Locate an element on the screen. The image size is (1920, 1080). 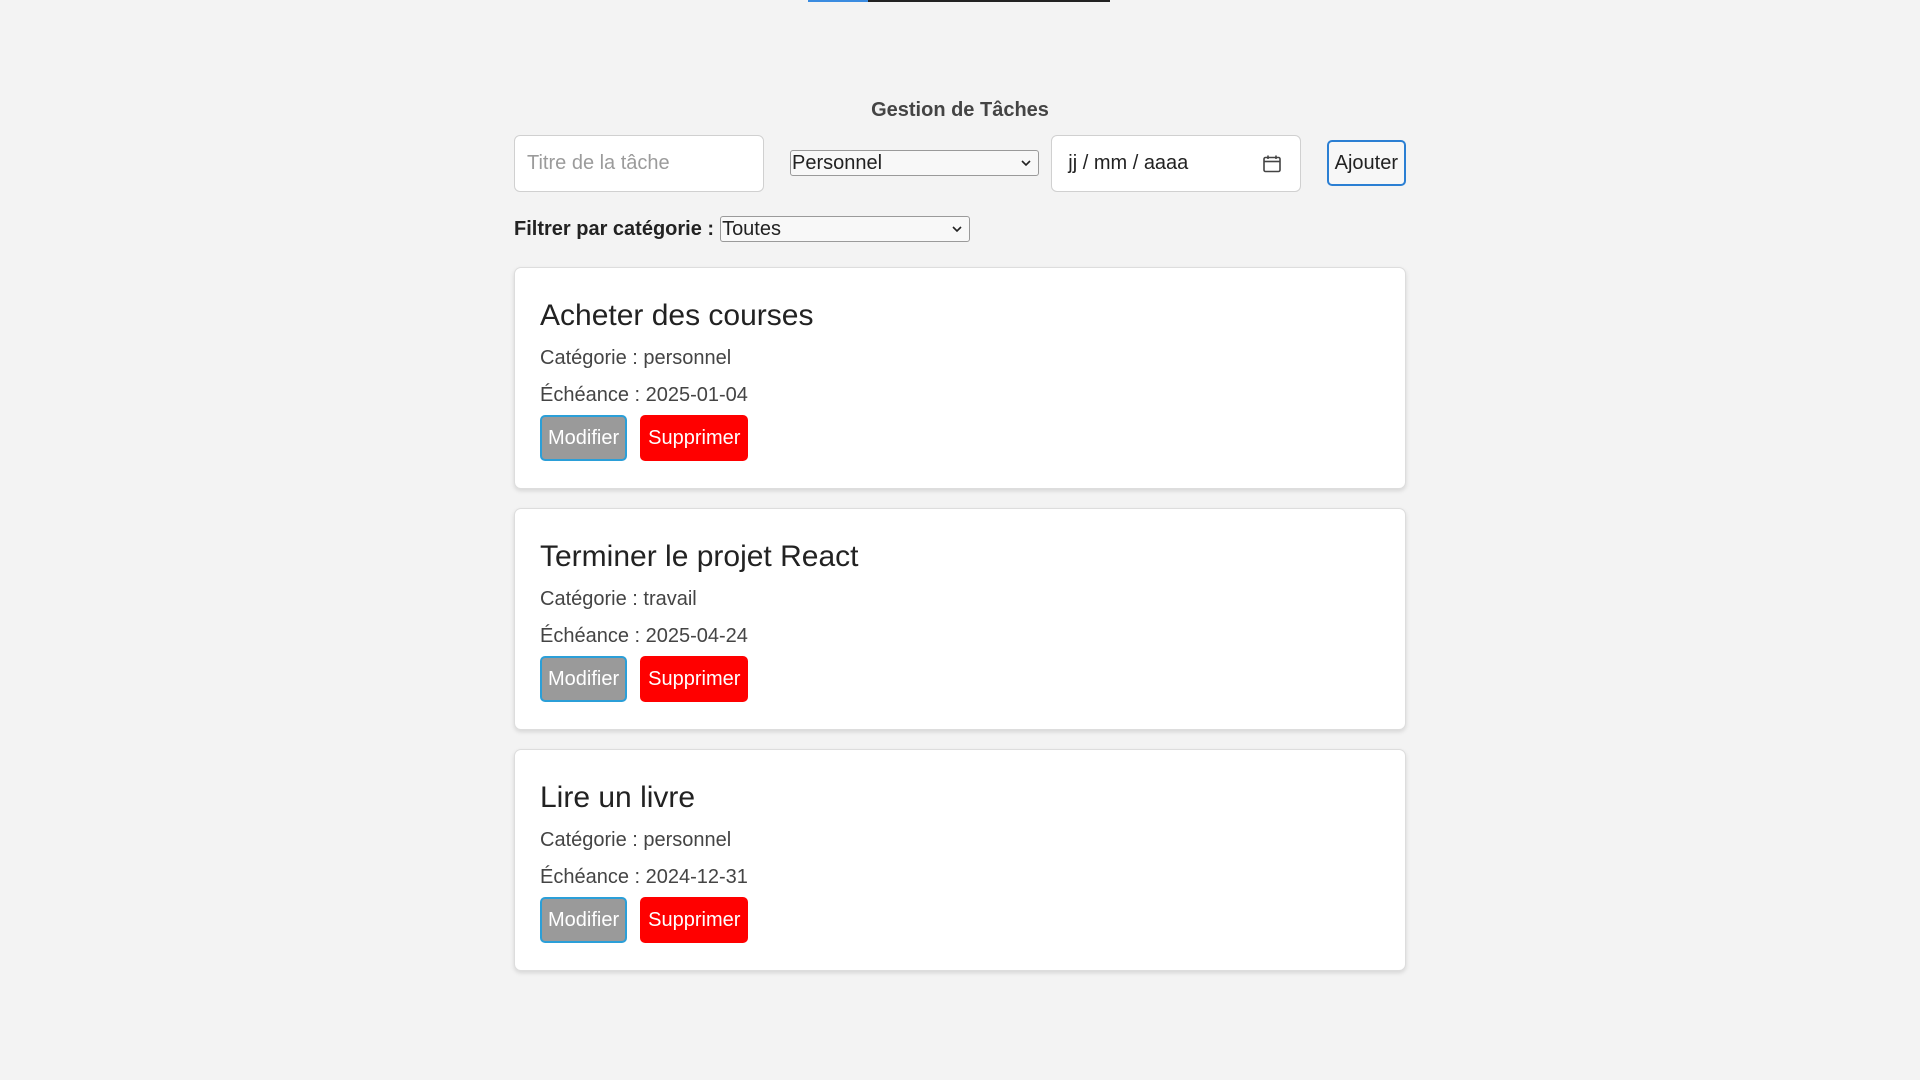
top-progress-strip is located at coordinates (959, 1).